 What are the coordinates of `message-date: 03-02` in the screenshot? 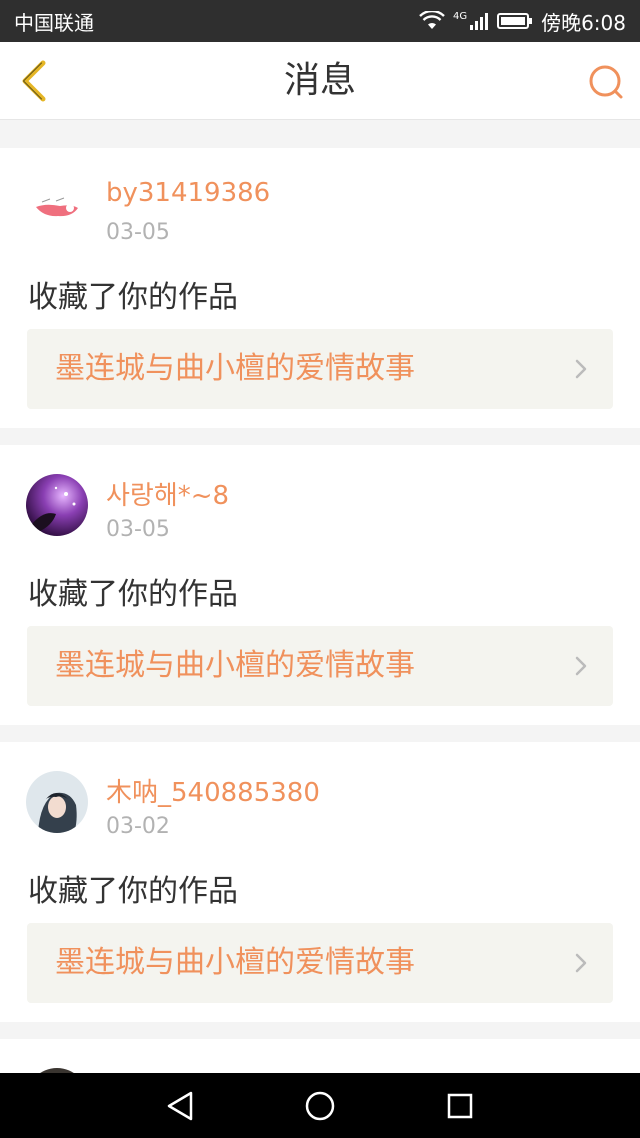 It's located at (138, 826).